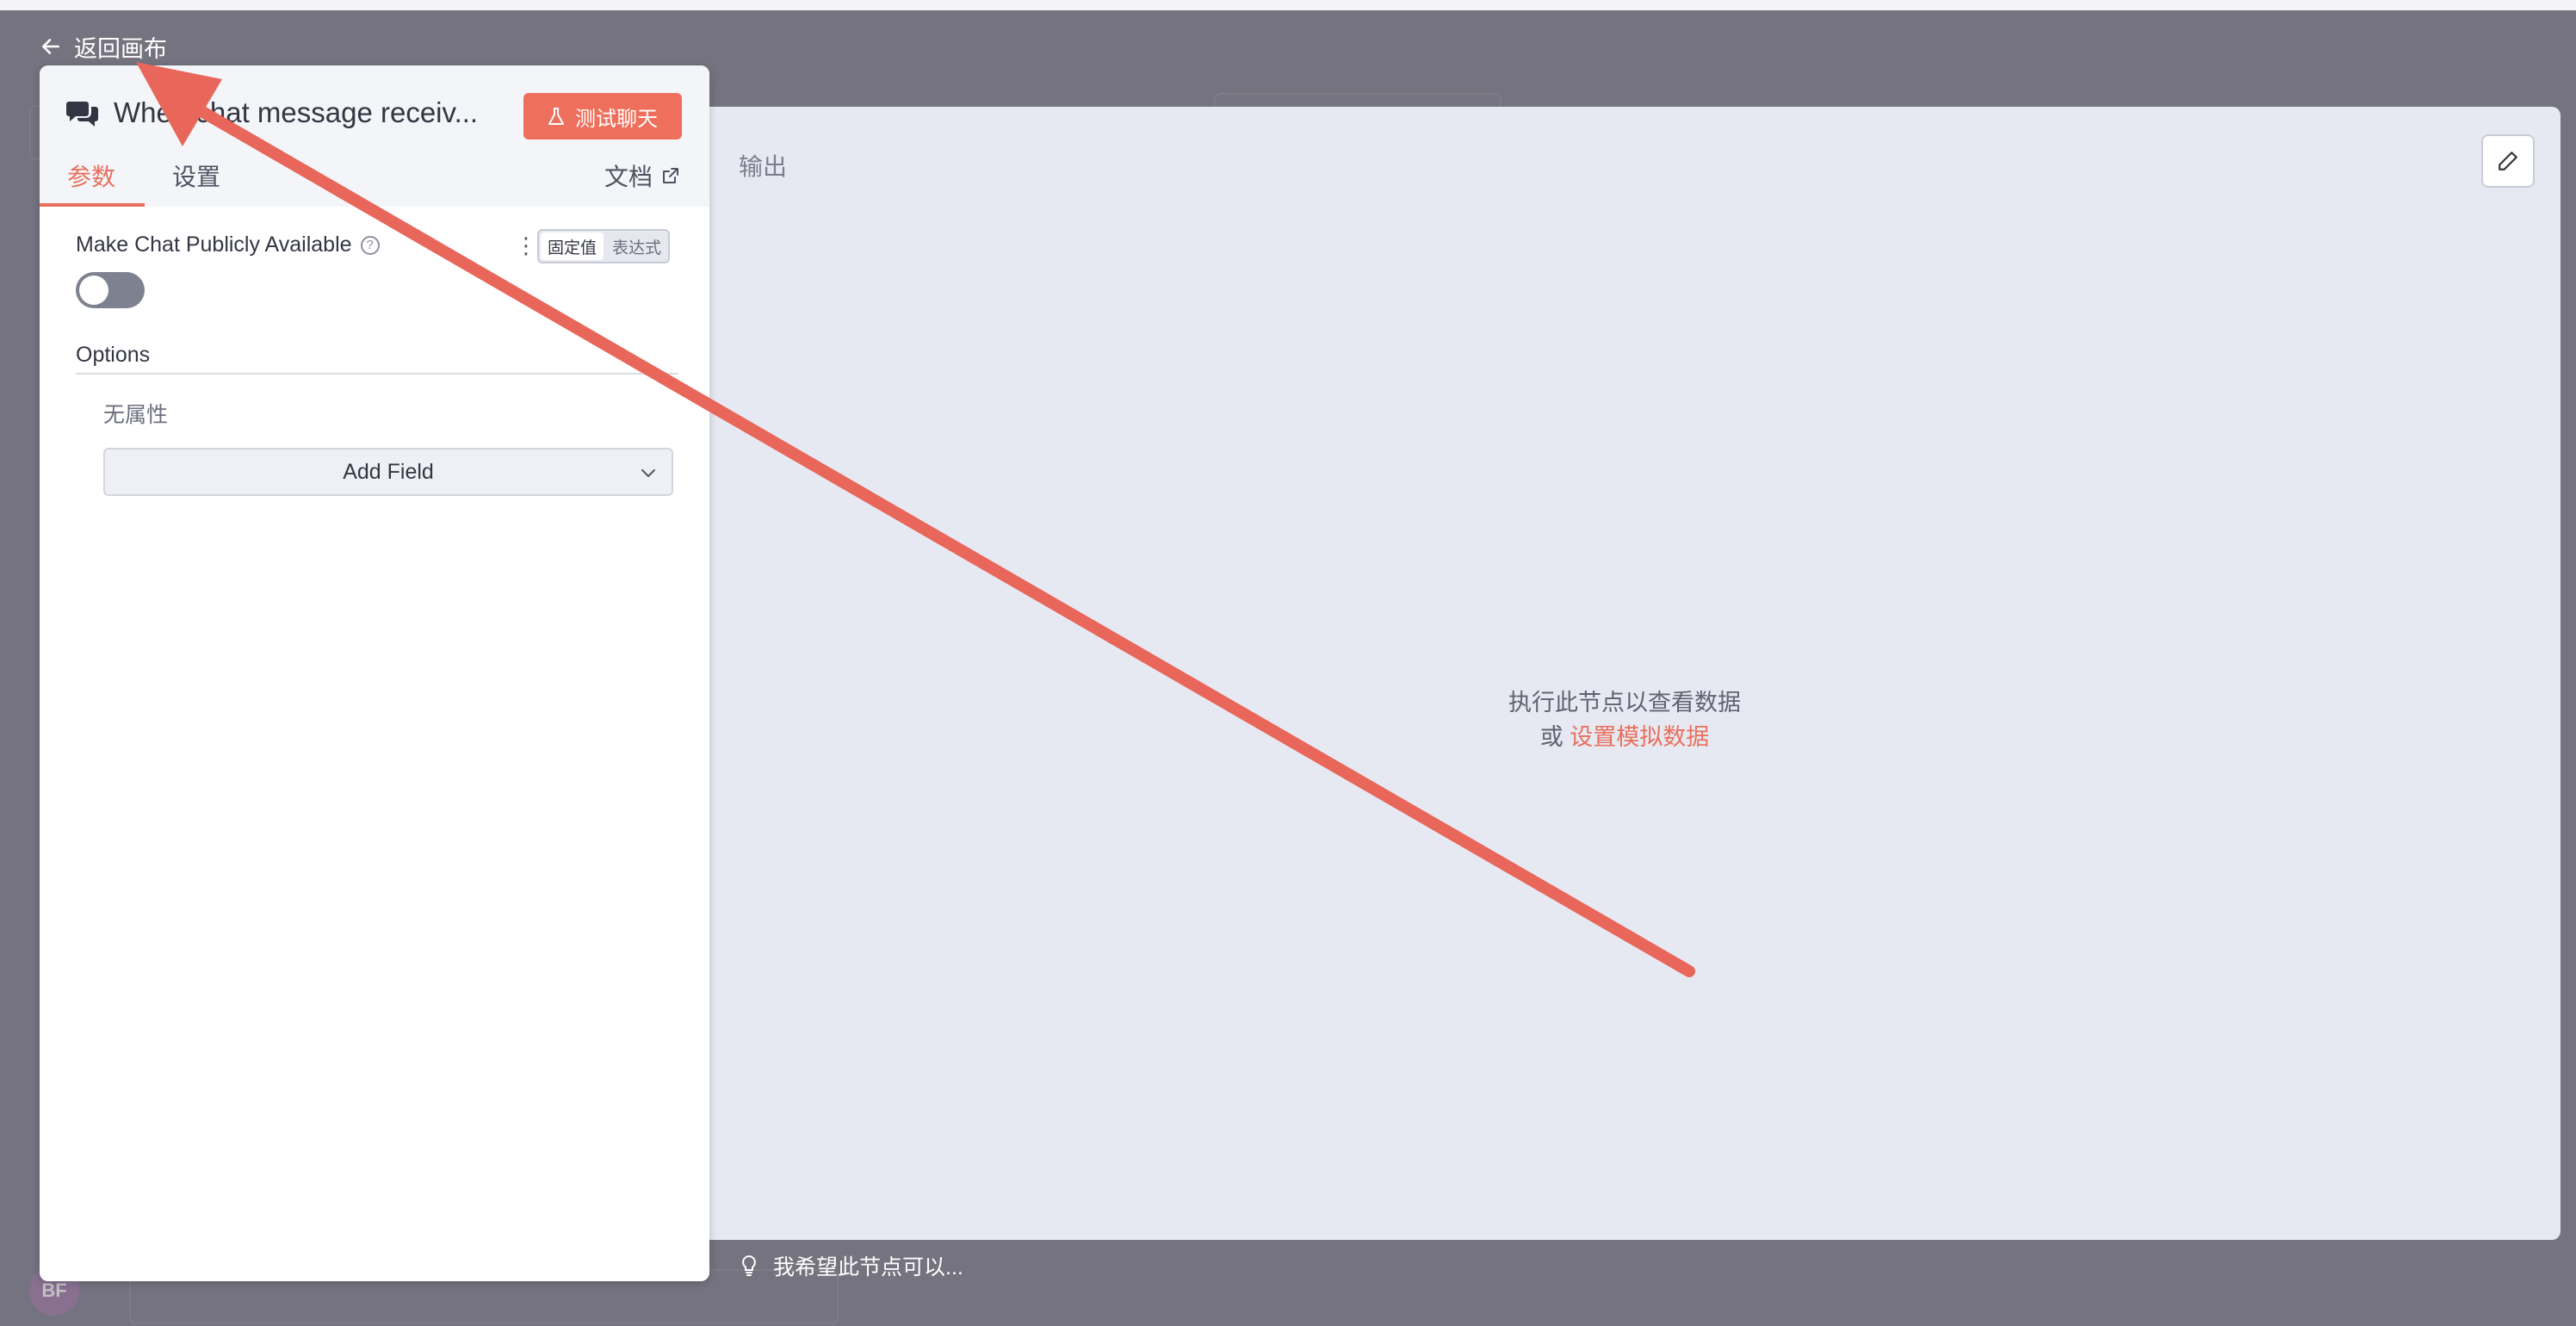  Describe the element at coordinates (764, 166) in the screenshot. I see `output-title: 输出` at that location.